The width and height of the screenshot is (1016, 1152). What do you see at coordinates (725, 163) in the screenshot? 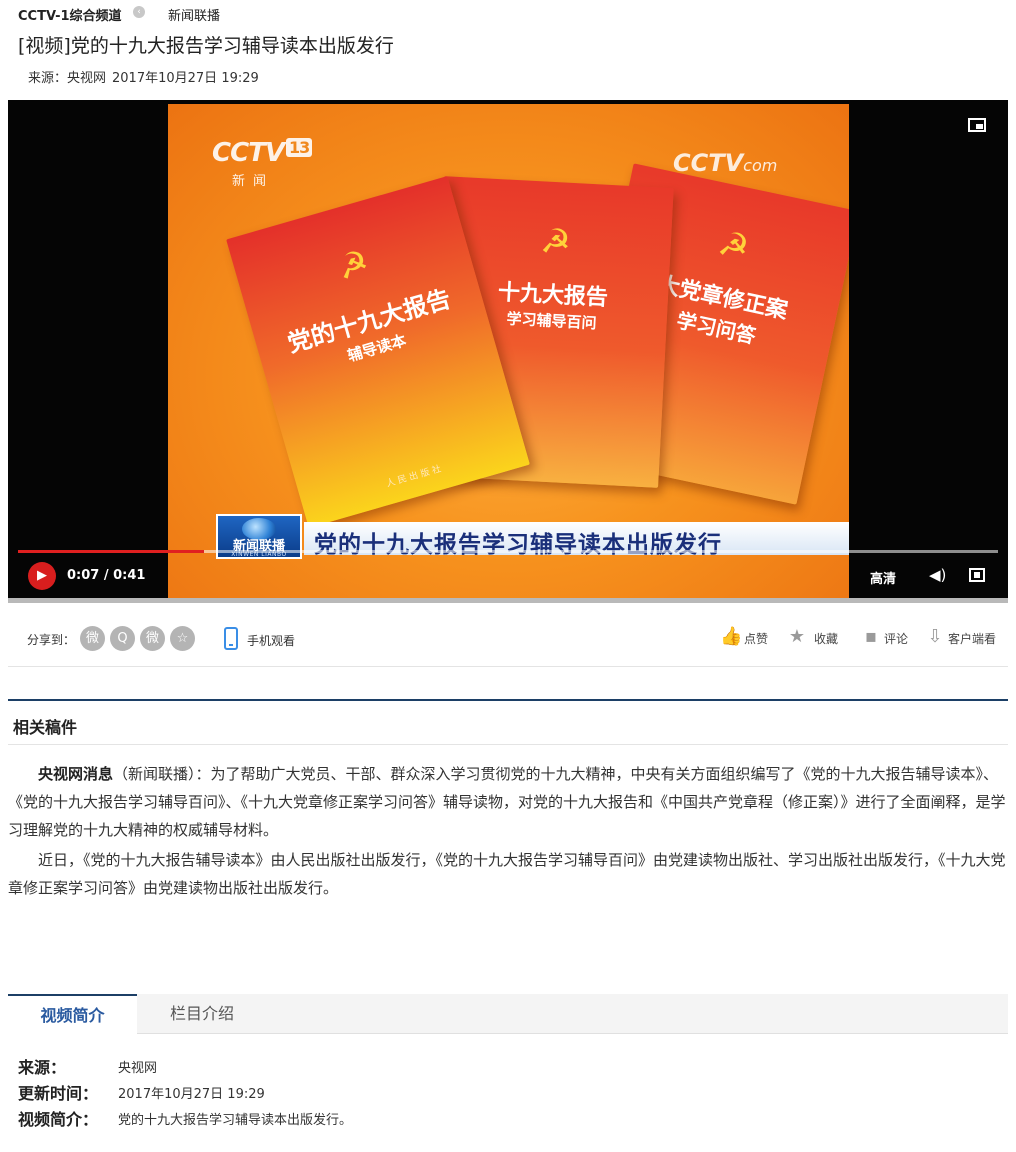
I see `cctvcom-logo: CCTVcom` at bounding box center [725, 163].